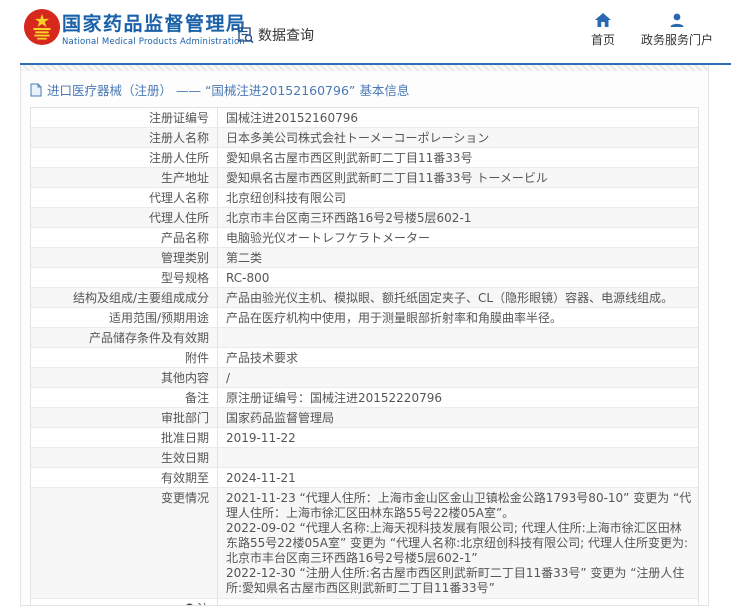 This screenshot has height=615, width=731. I want to click on table-row: 管理类别 第二类, so click(364, 258).